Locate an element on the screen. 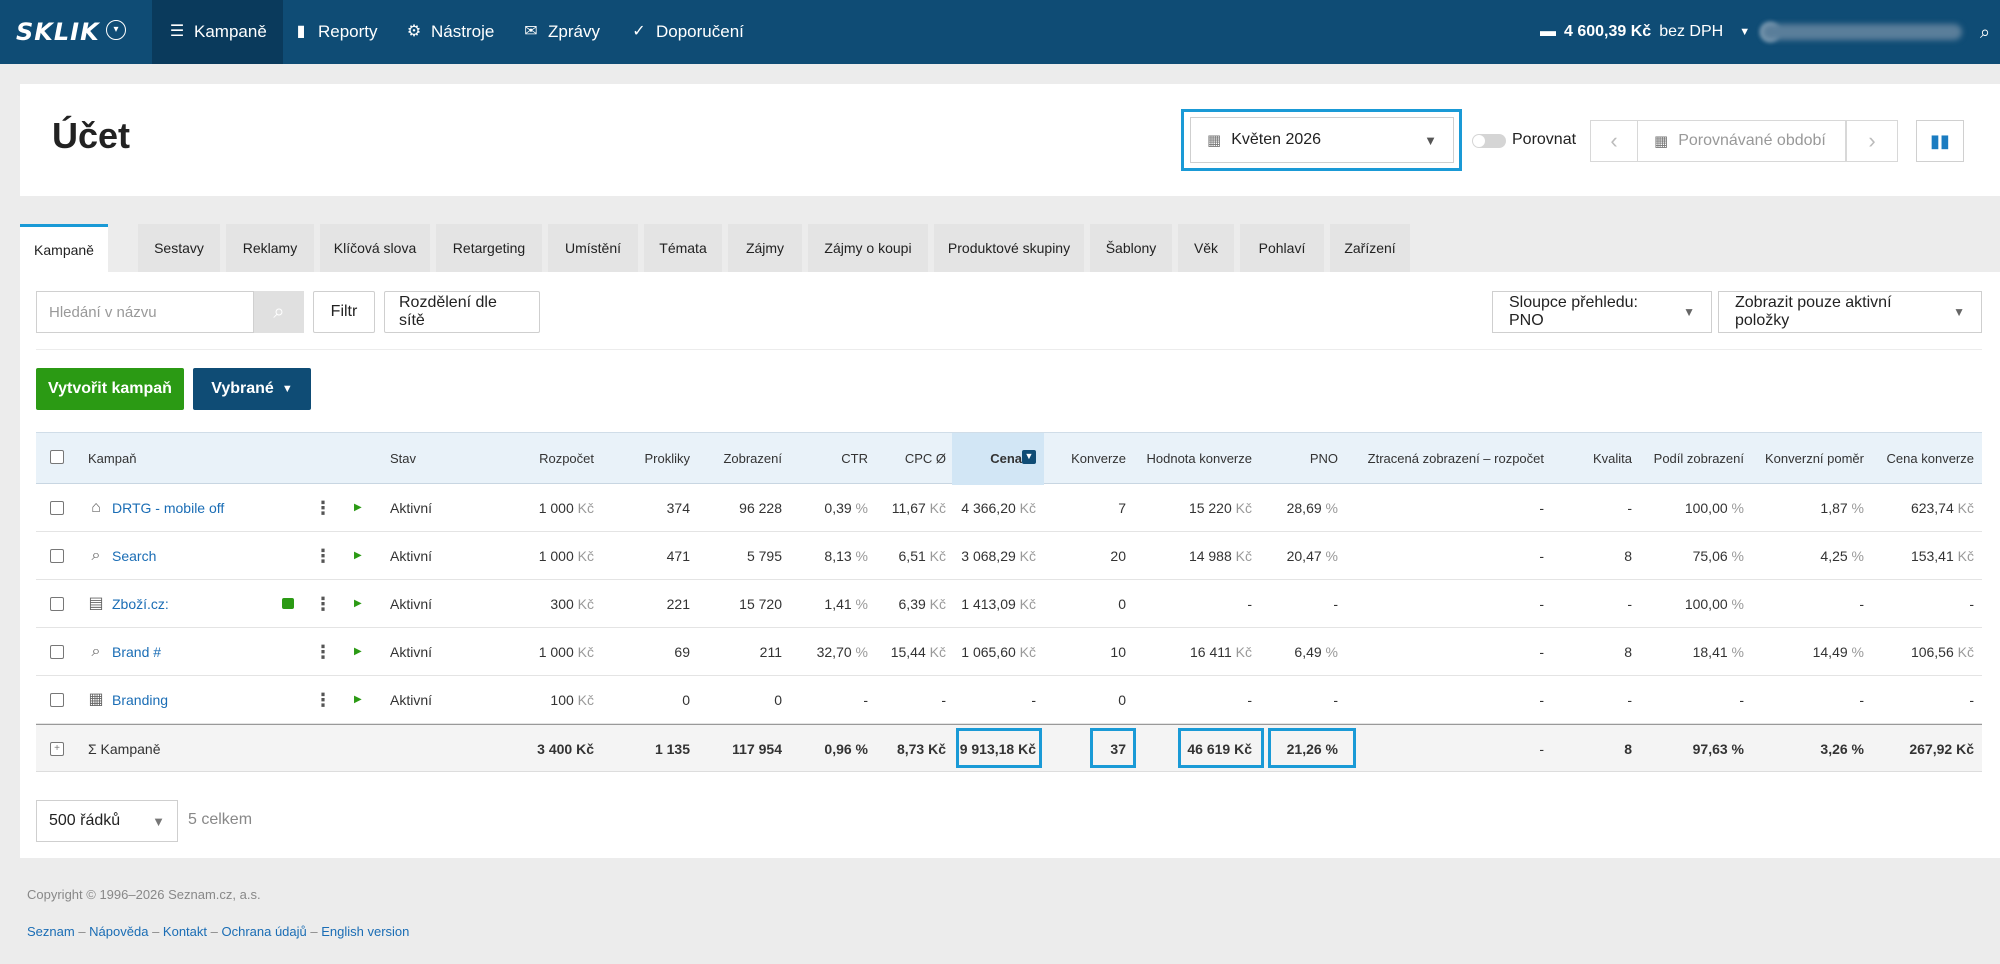 The width and height of the screenshot is (2000, 964). compare-next-button: › is located at coordinates (1872, 141).